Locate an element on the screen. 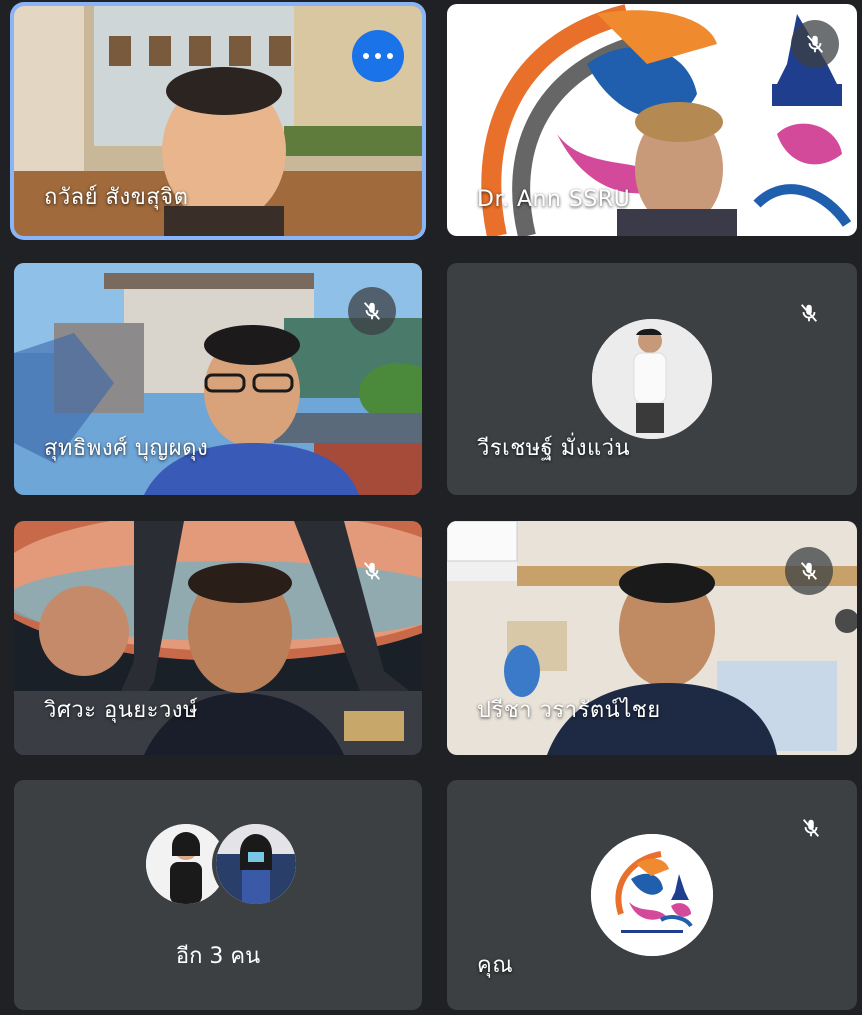 The height and width of the screenshot is (1015, 862). logo is located at coordinates (652, 895).